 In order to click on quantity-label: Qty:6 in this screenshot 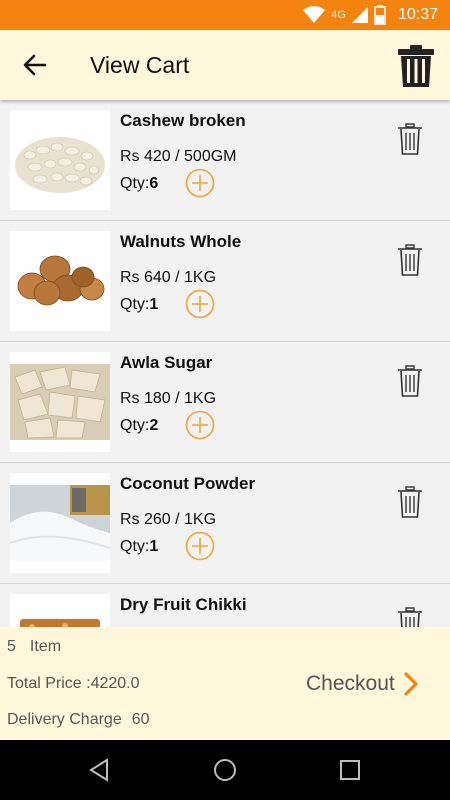, I will do `click(139, 184)`.